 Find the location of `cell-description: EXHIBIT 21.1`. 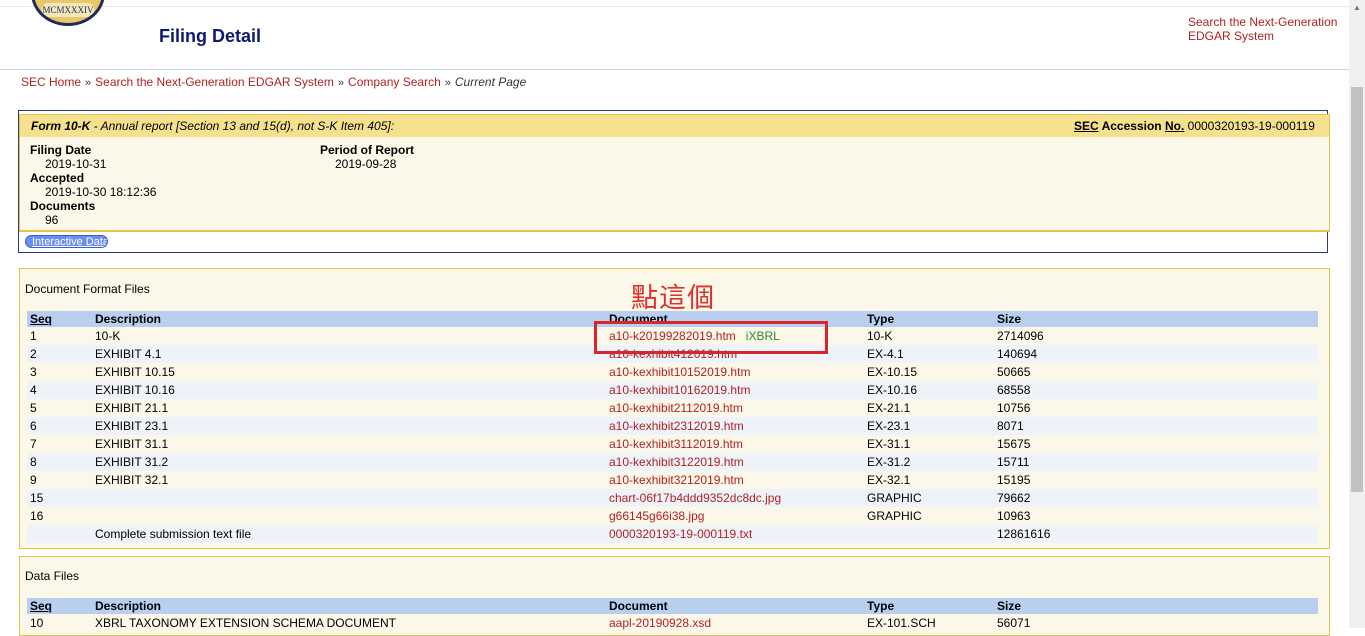

cell-description: EXHIBIT 21.1 is located at coordinates (349, 408).